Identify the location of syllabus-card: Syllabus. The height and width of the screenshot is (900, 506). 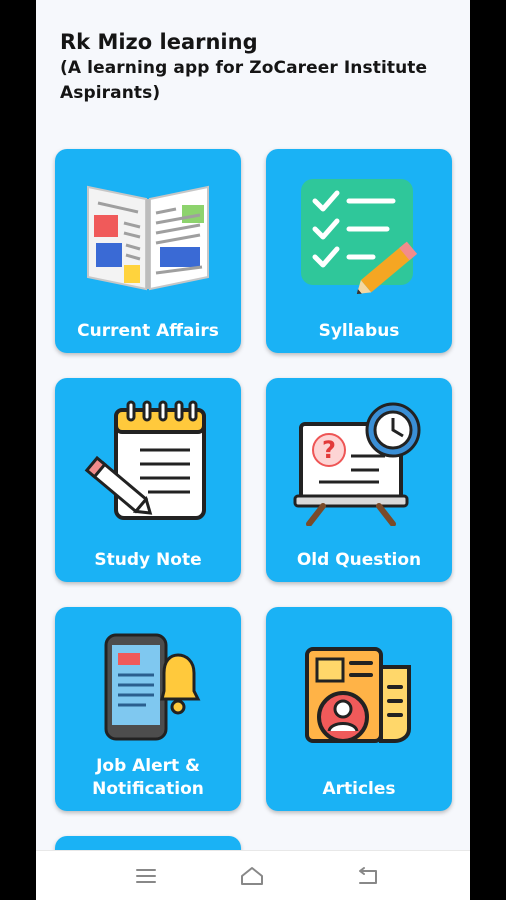
(359, 251).